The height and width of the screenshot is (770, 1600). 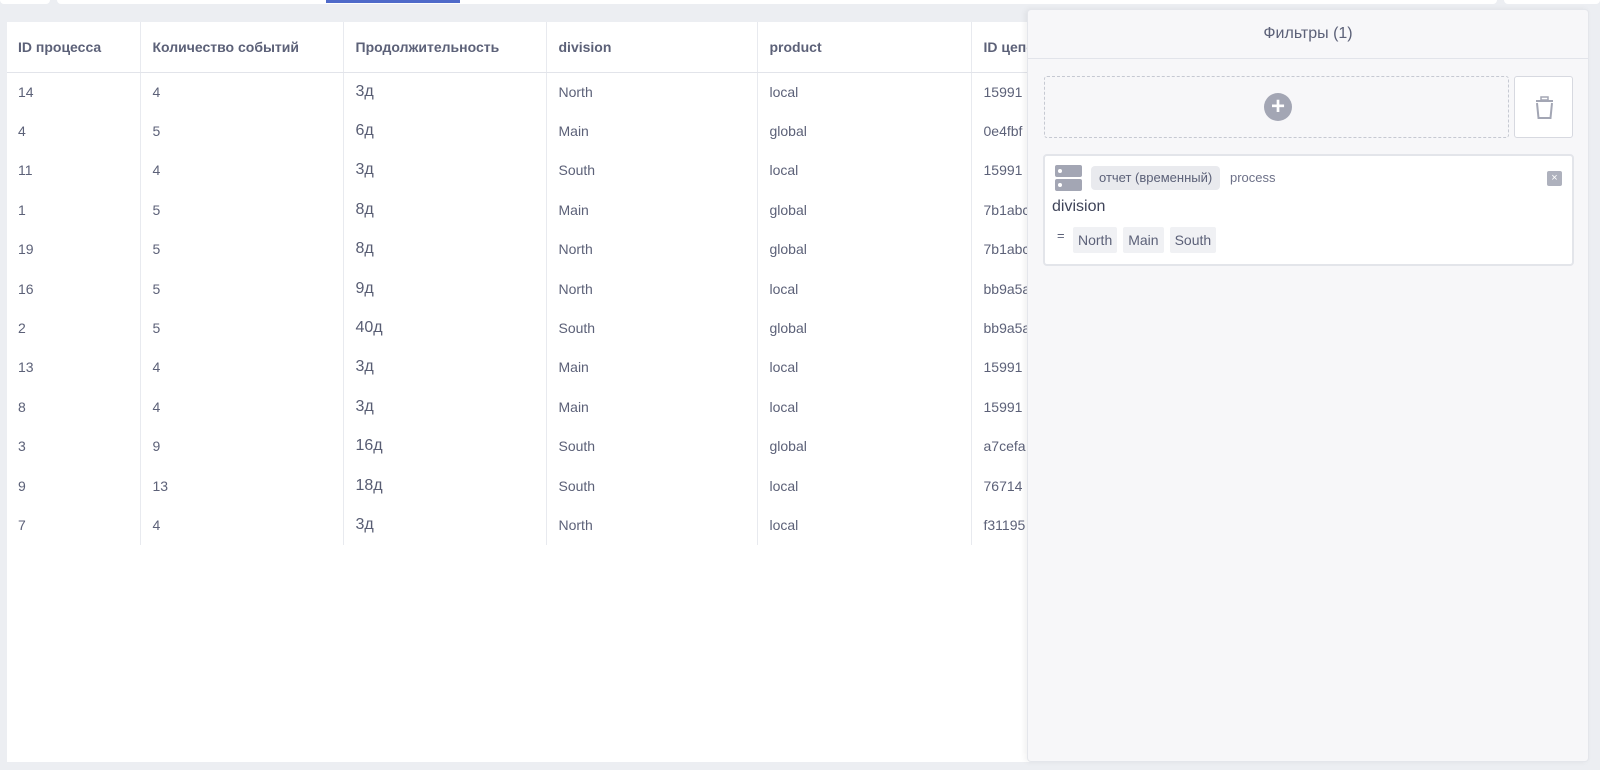 I want to click on table-row: 4 5 6д Main global 0e4fbf, so click(x=522, y=131).